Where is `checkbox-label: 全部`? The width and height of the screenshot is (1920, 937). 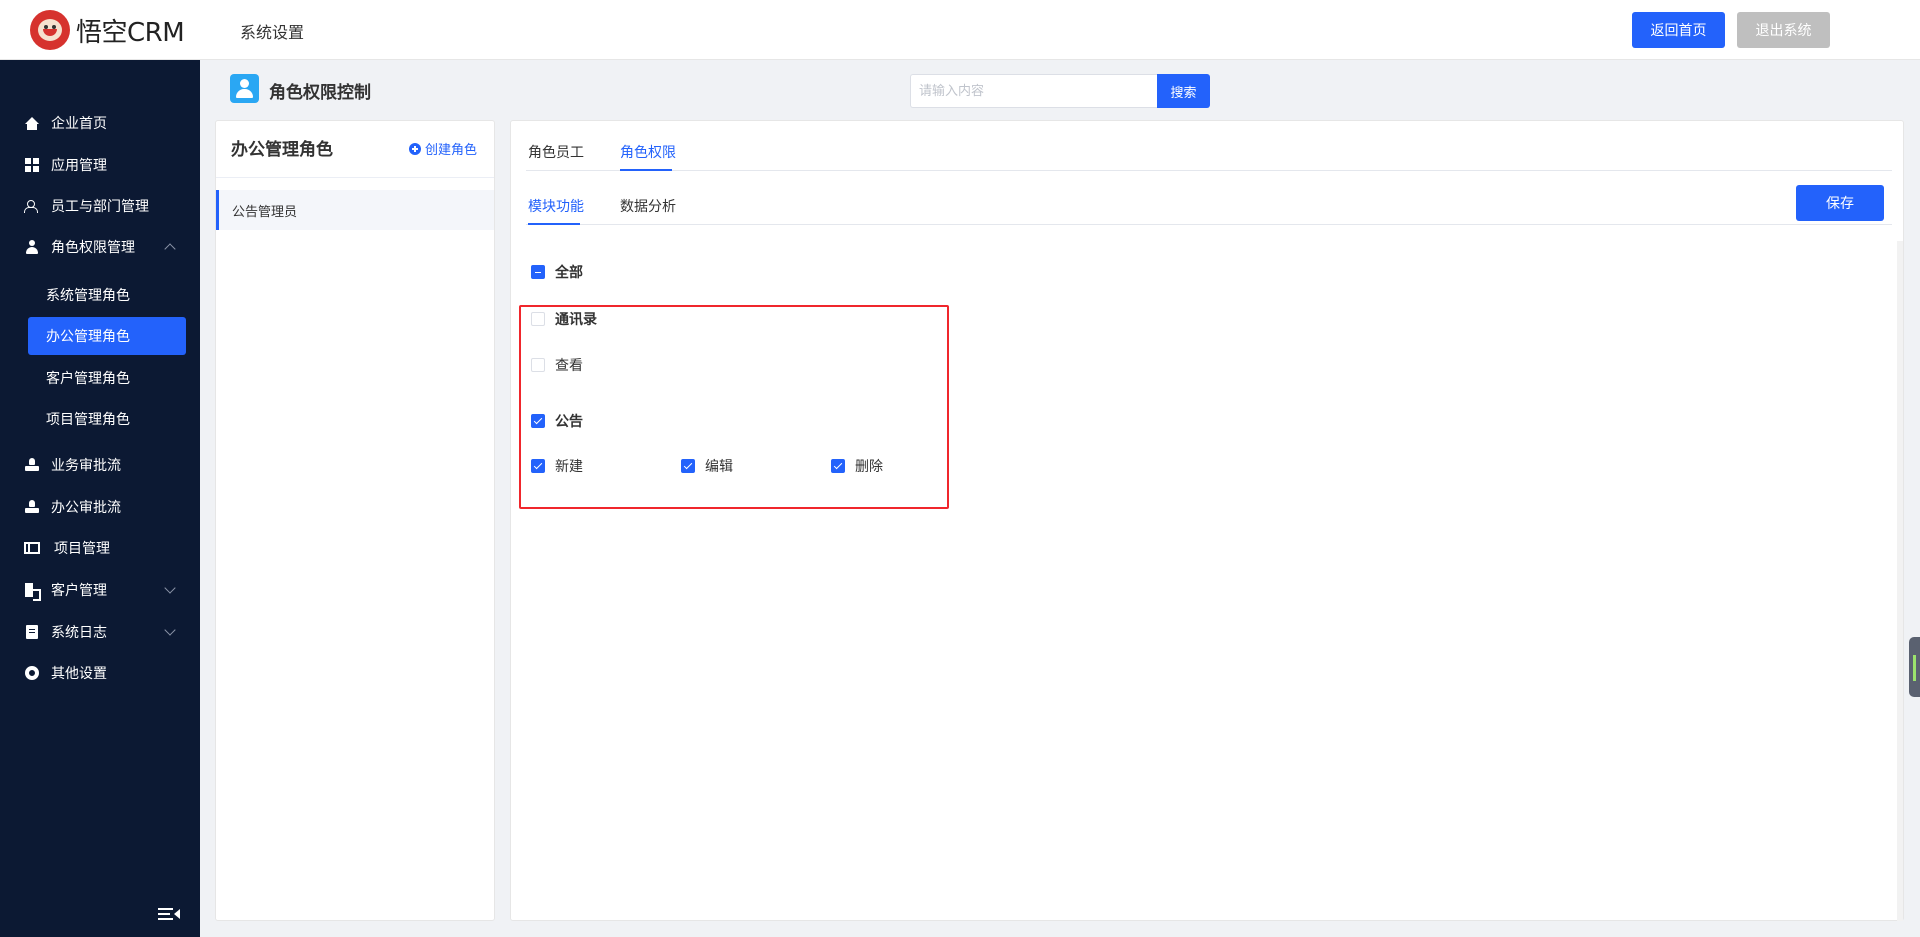
checkbox-label: 全部 is located at coordinates (569, 273).